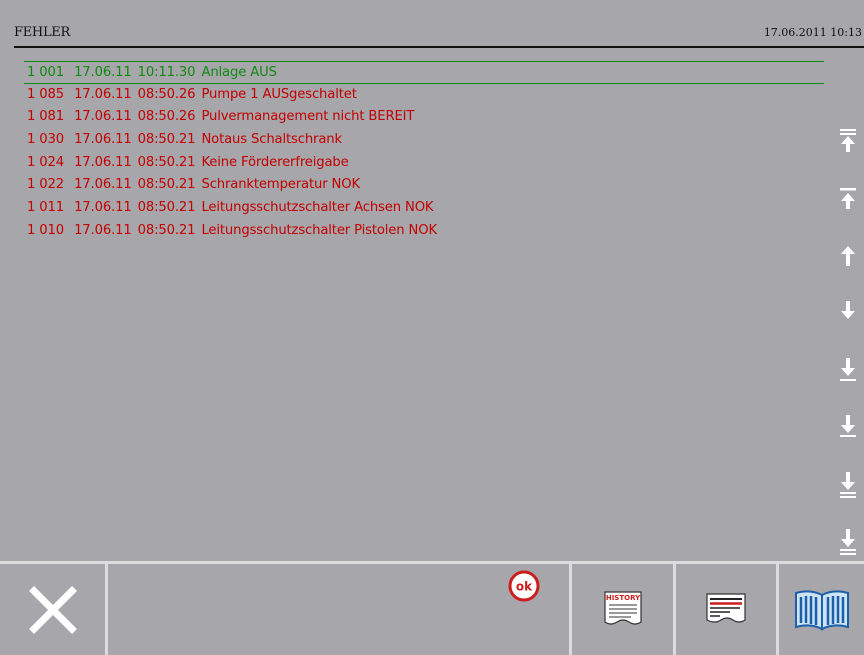 Image resolution: width=864 pixels, height=655 pixels. Describe the element at coordinates (424, 72) in the screenshot. I see `error-row: 1 001 17.06.11 10:11.30 Anlage AUS` at that location.